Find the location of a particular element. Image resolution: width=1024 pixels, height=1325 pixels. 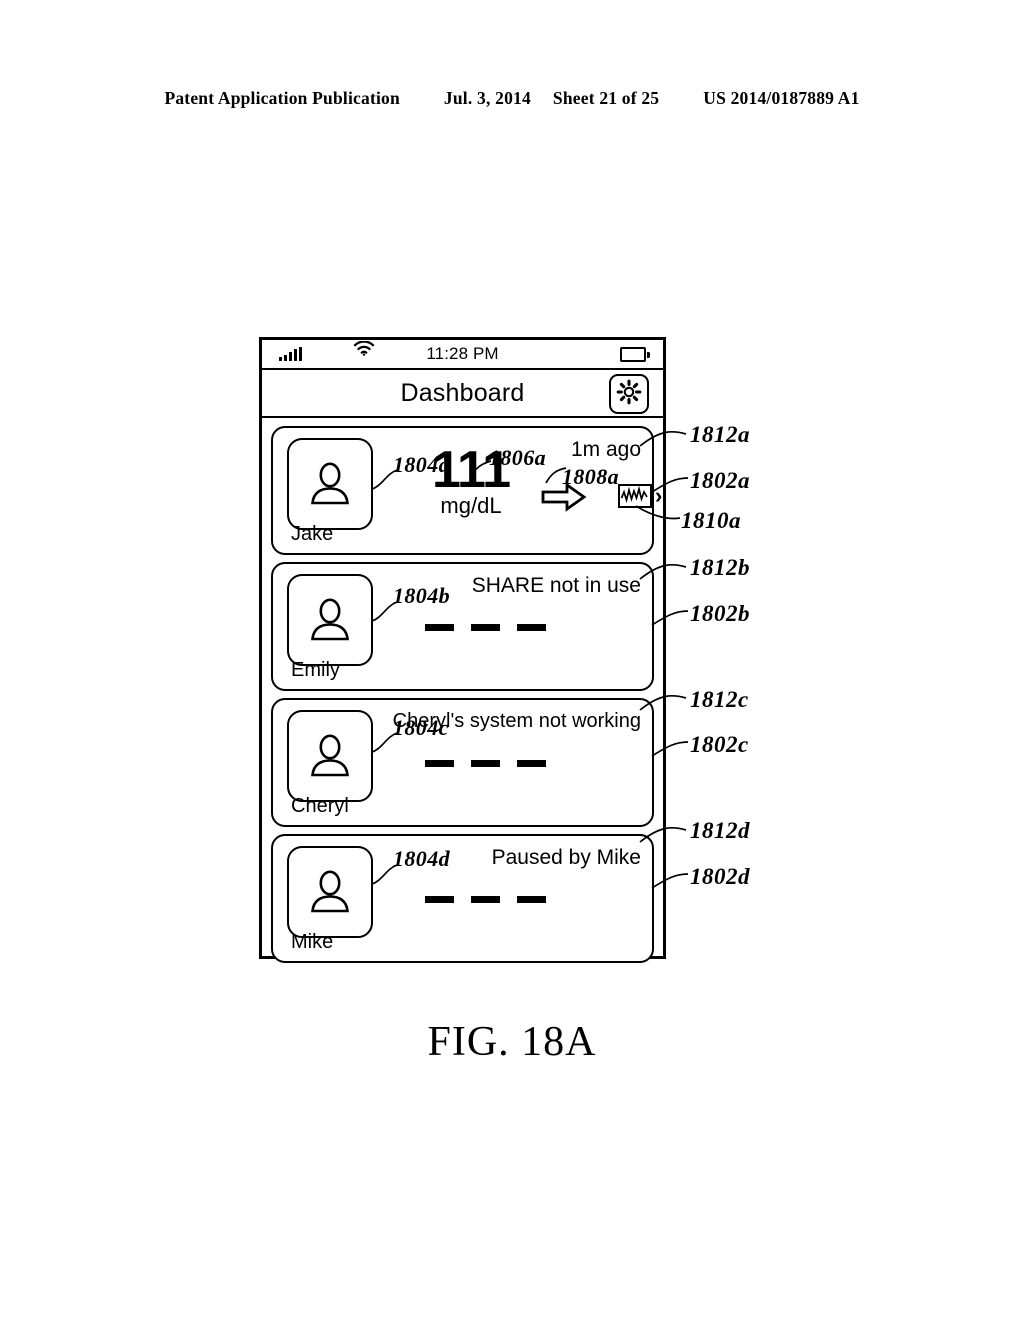

status-time: 11:28 PM is located at coordinates (462, 353).